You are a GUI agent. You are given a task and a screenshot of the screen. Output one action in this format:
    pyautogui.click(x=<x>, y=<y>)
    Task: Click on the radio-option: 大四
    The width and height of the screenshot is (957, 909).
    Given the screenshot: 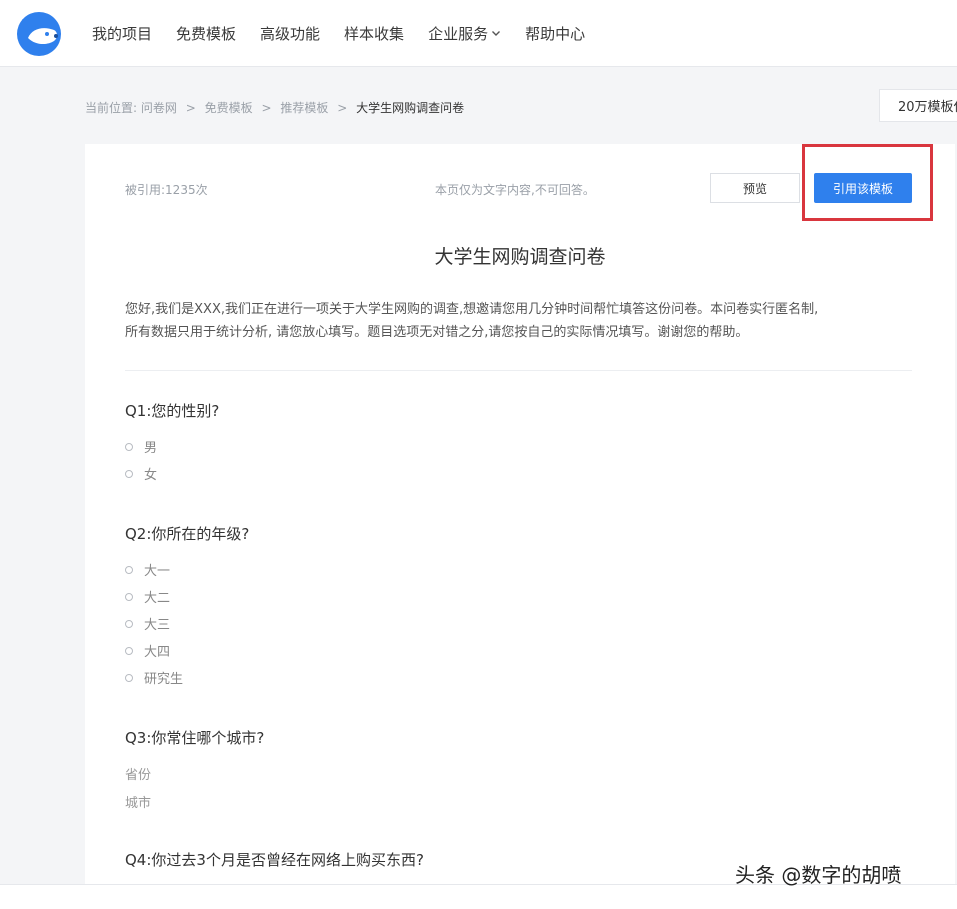 What is the action you would take?
    pyautogui.click(x=147, y=650)
    